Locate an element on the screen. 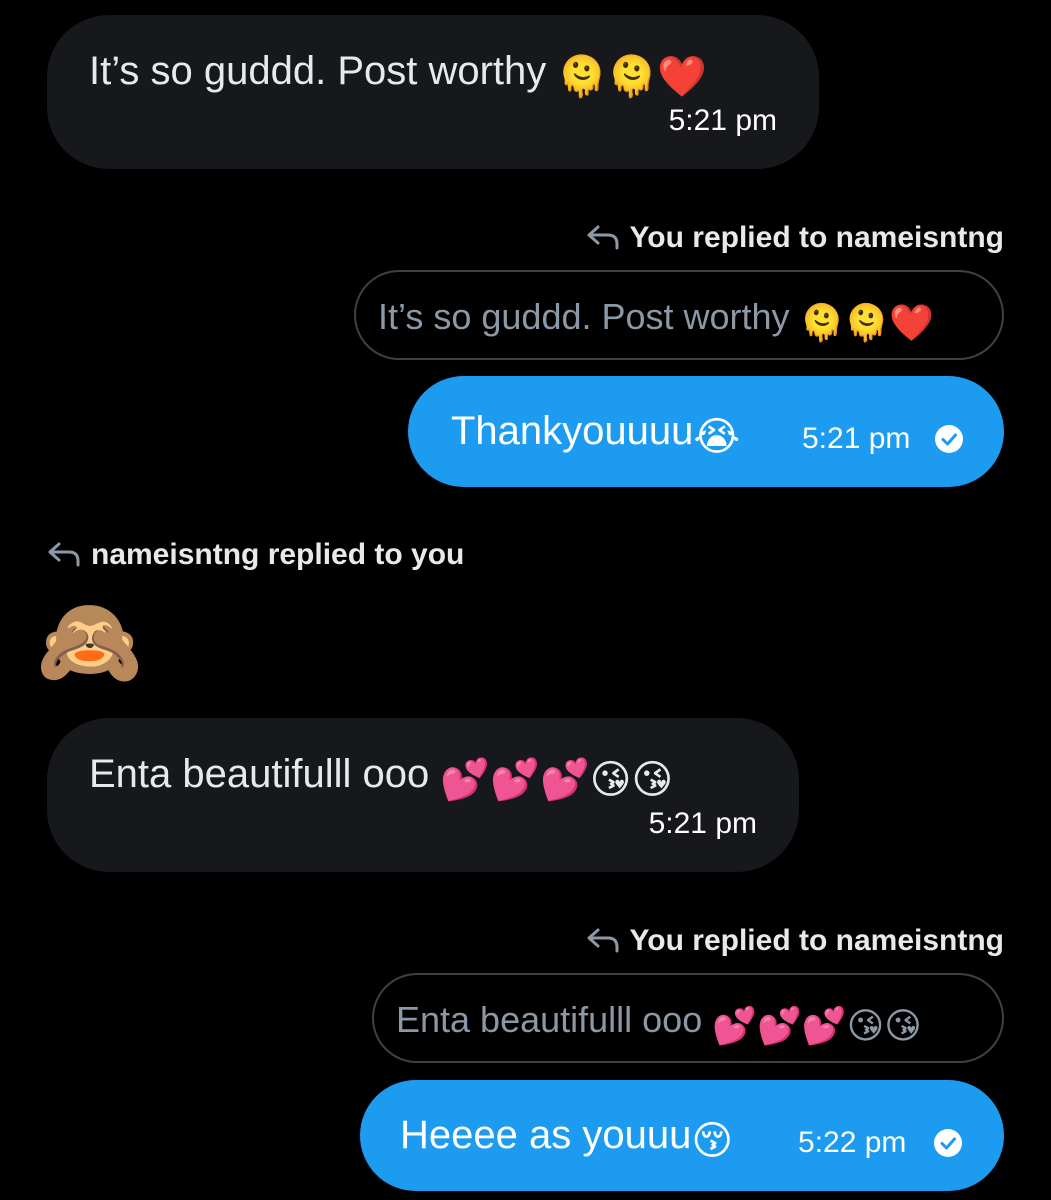  outgoing-message: Heeee as youuu😚 5:22 pm is located at coordinates (682, 1135).